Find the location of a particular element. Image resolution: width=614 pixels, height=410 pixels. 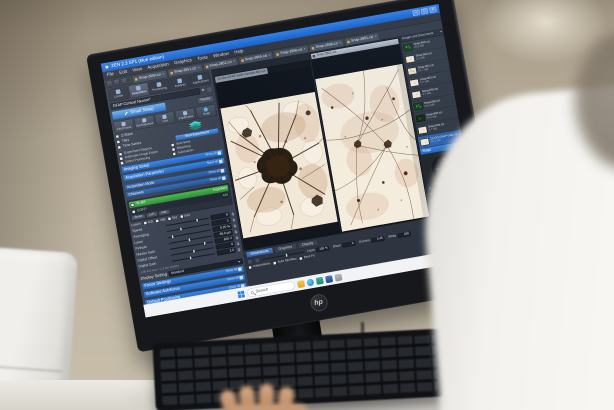

favorite-star-icon: ★ is located at coordinates (203, 90).